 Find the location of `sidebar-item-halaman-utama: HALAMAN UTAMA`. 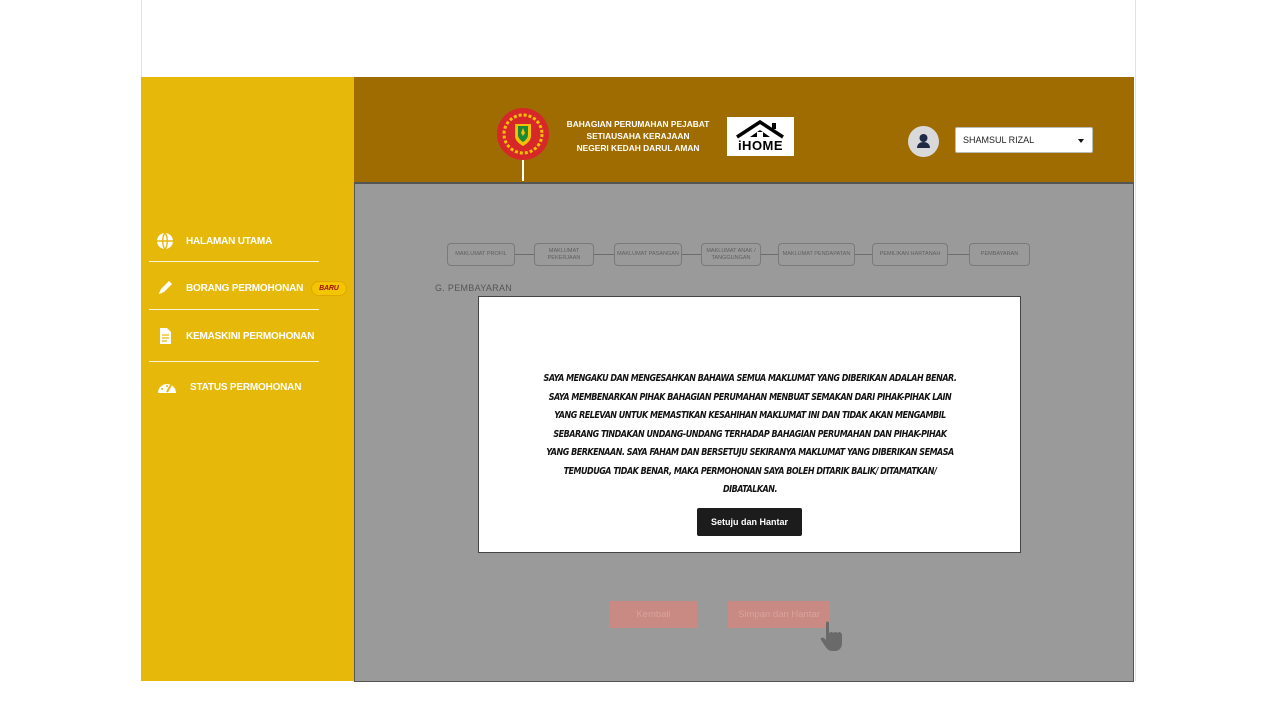

sidebar-item-halaman-utama: HALAMAN UTAMA is located at coordinates (214, 241).